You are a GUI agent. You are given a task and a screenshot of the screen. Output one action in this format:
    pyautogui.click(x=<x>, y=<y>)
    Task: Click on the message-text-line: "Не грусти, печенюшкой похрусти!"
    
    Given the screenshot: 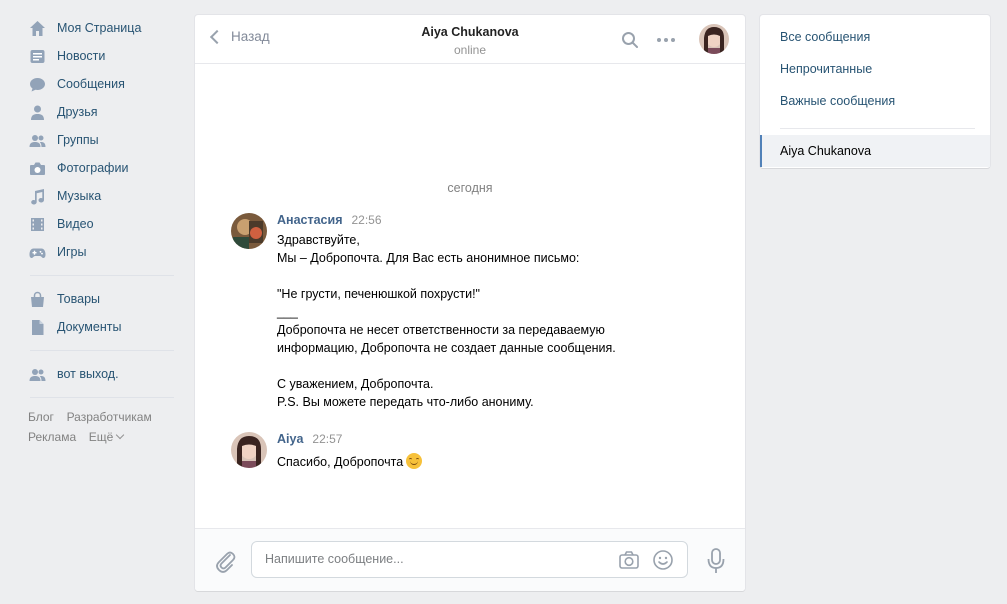 What is the action you would take?
    pyautogui.click(x=378, y=294)
    